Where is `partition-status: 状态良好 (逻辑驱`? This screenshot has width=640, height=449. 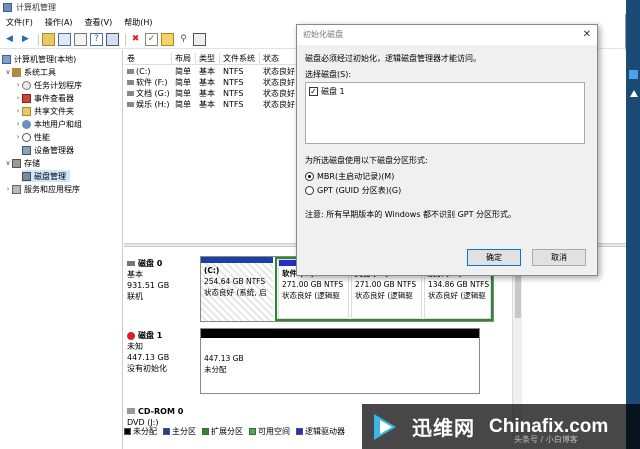
partition-status: 状态良好 (逻辑驱 is located at coordinates (457, 295).